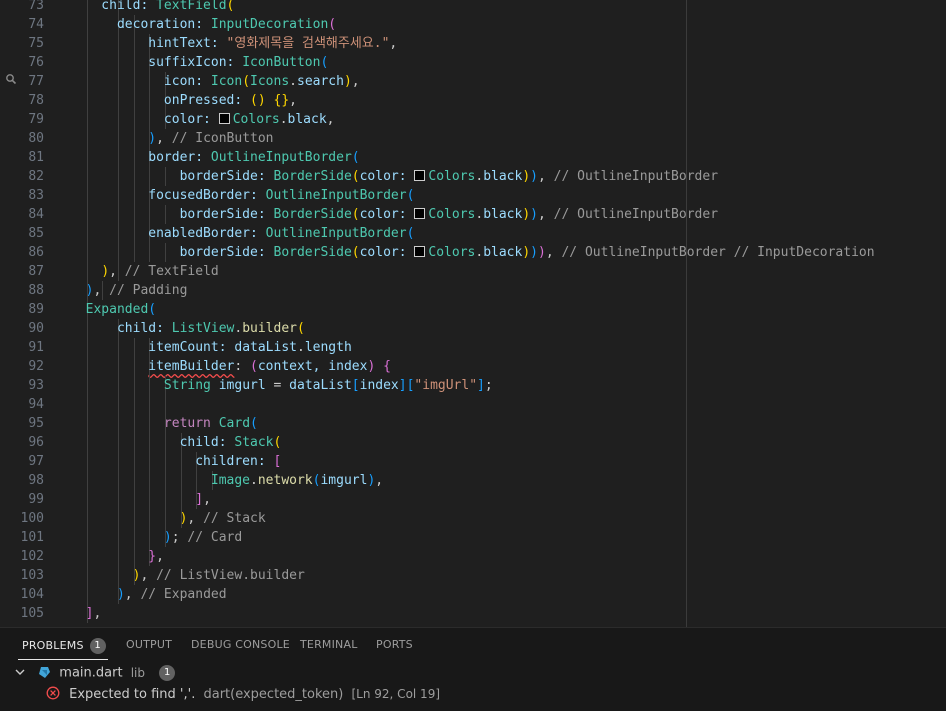 The width and height of the screenshot is (946, 711). What do you see at coordinates (211, 347) in the screenshot?
I see `code-text: itemCount: dataList.length` at bounding box center [211, 347].